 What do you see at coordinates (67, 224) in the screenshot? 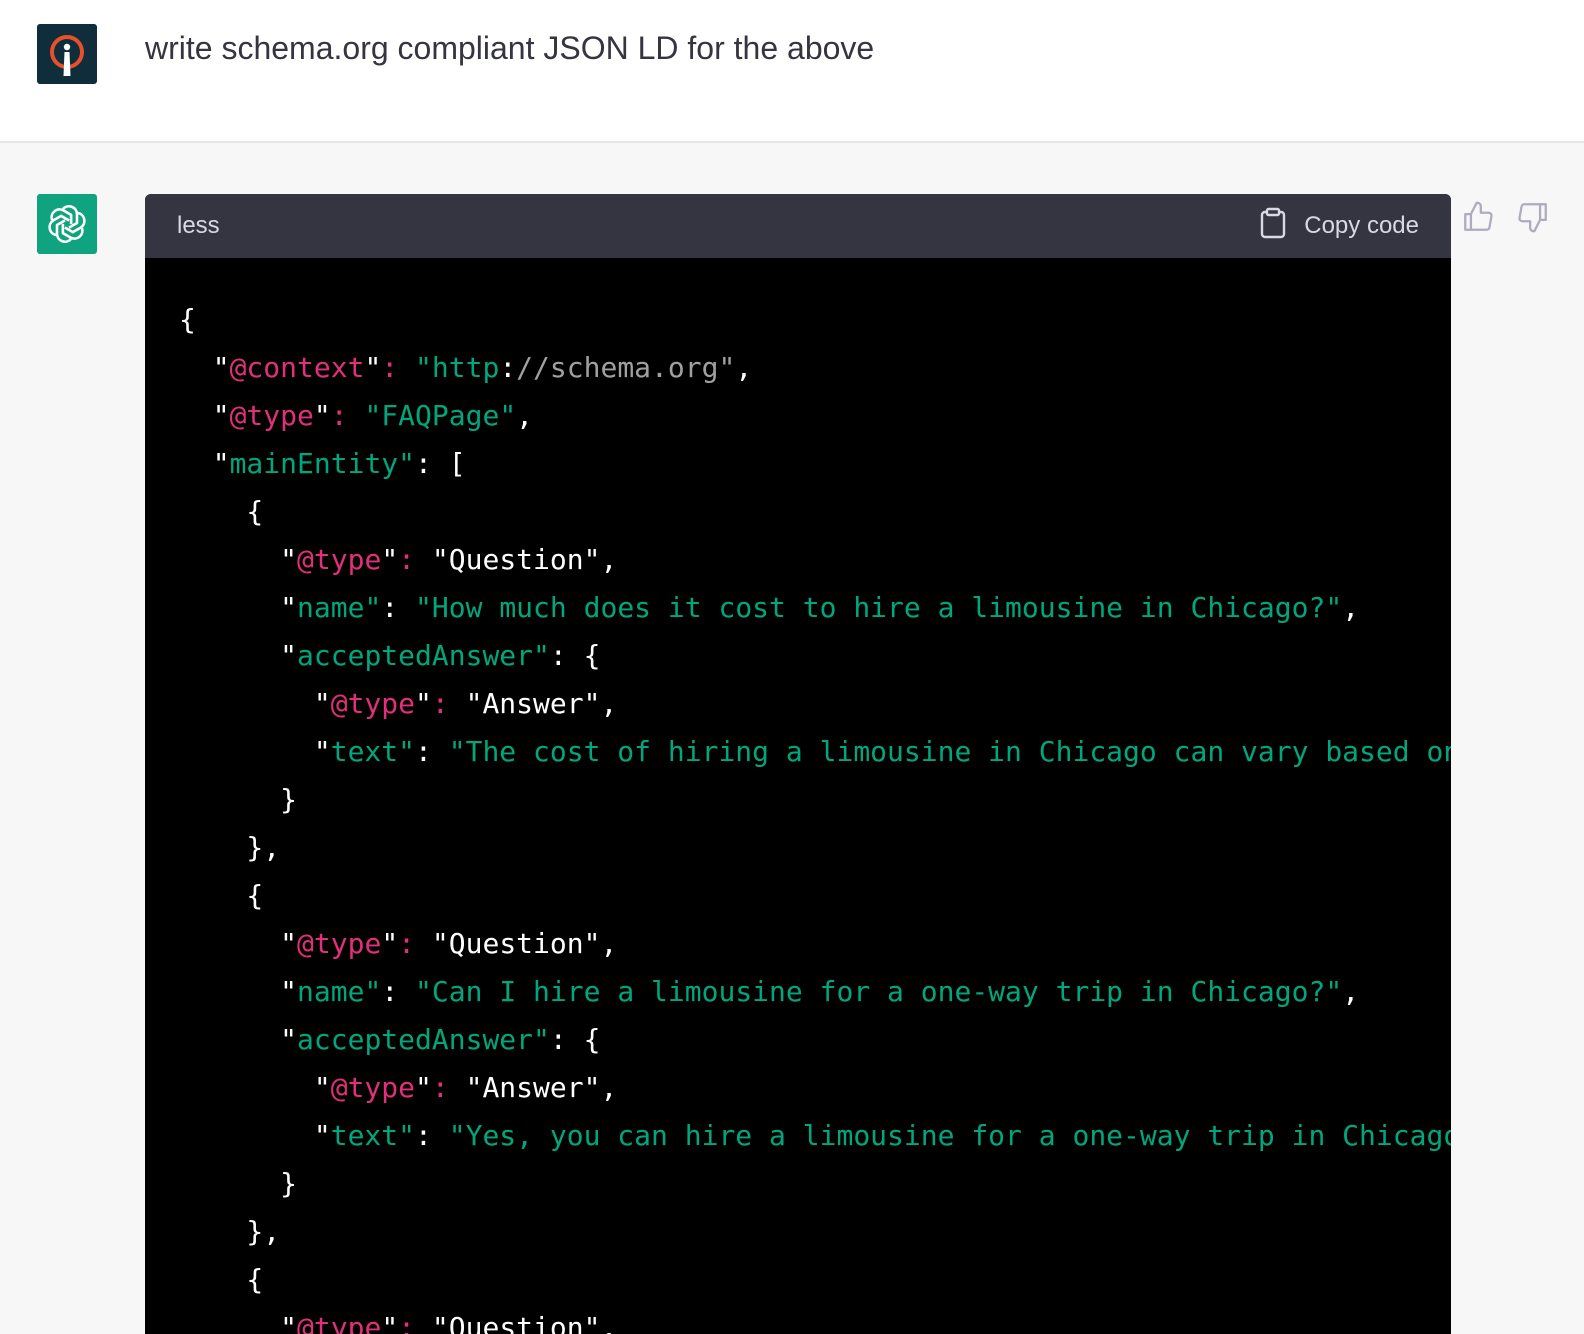
I see `openai-logo-icon` at bounding box center [67, 224].